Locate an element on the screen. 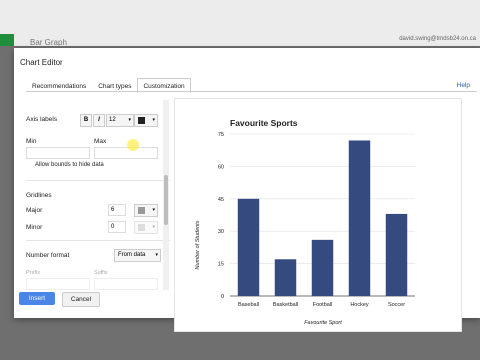  minor-gridline-color-select: ▾ is located at coordinates (146, 227).